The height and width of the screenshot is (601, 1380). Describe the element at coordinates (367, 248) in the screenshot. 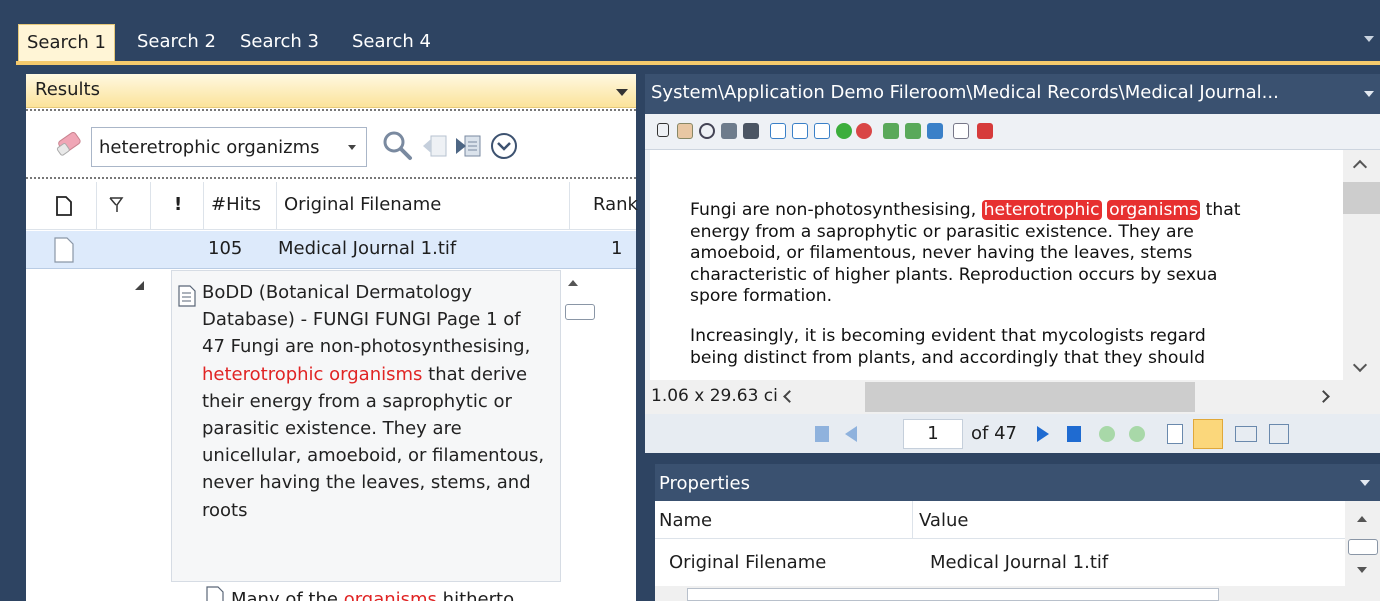

I see `row-filename: Medical Journal 1.tif` at that location.